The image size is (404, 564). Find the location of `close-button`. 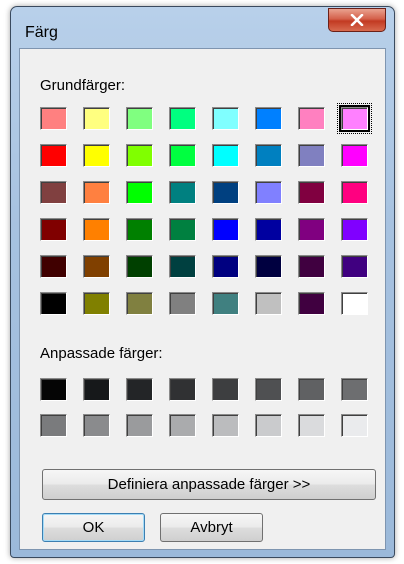

close-button is located at coordinates (357, 20).